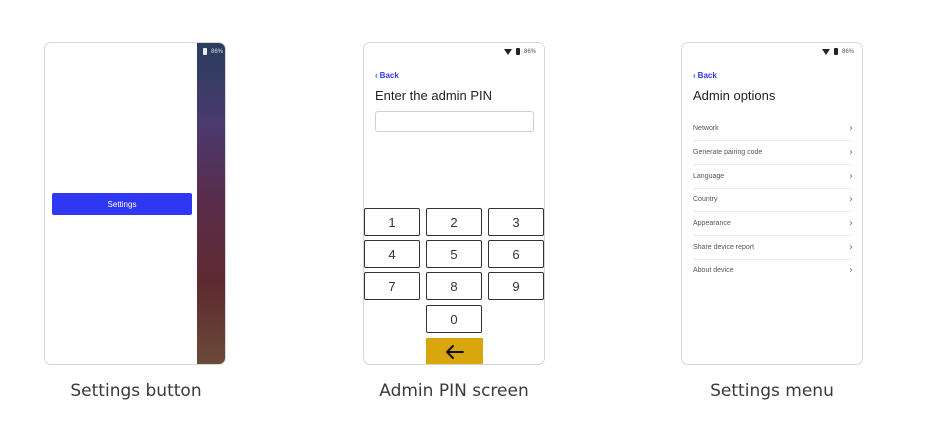 The image size is (937, 434). What do you see at coordinates (773, 200) in the screenshot?
I see `menu-item-country: Country ›` at bounding box center [773, 200].